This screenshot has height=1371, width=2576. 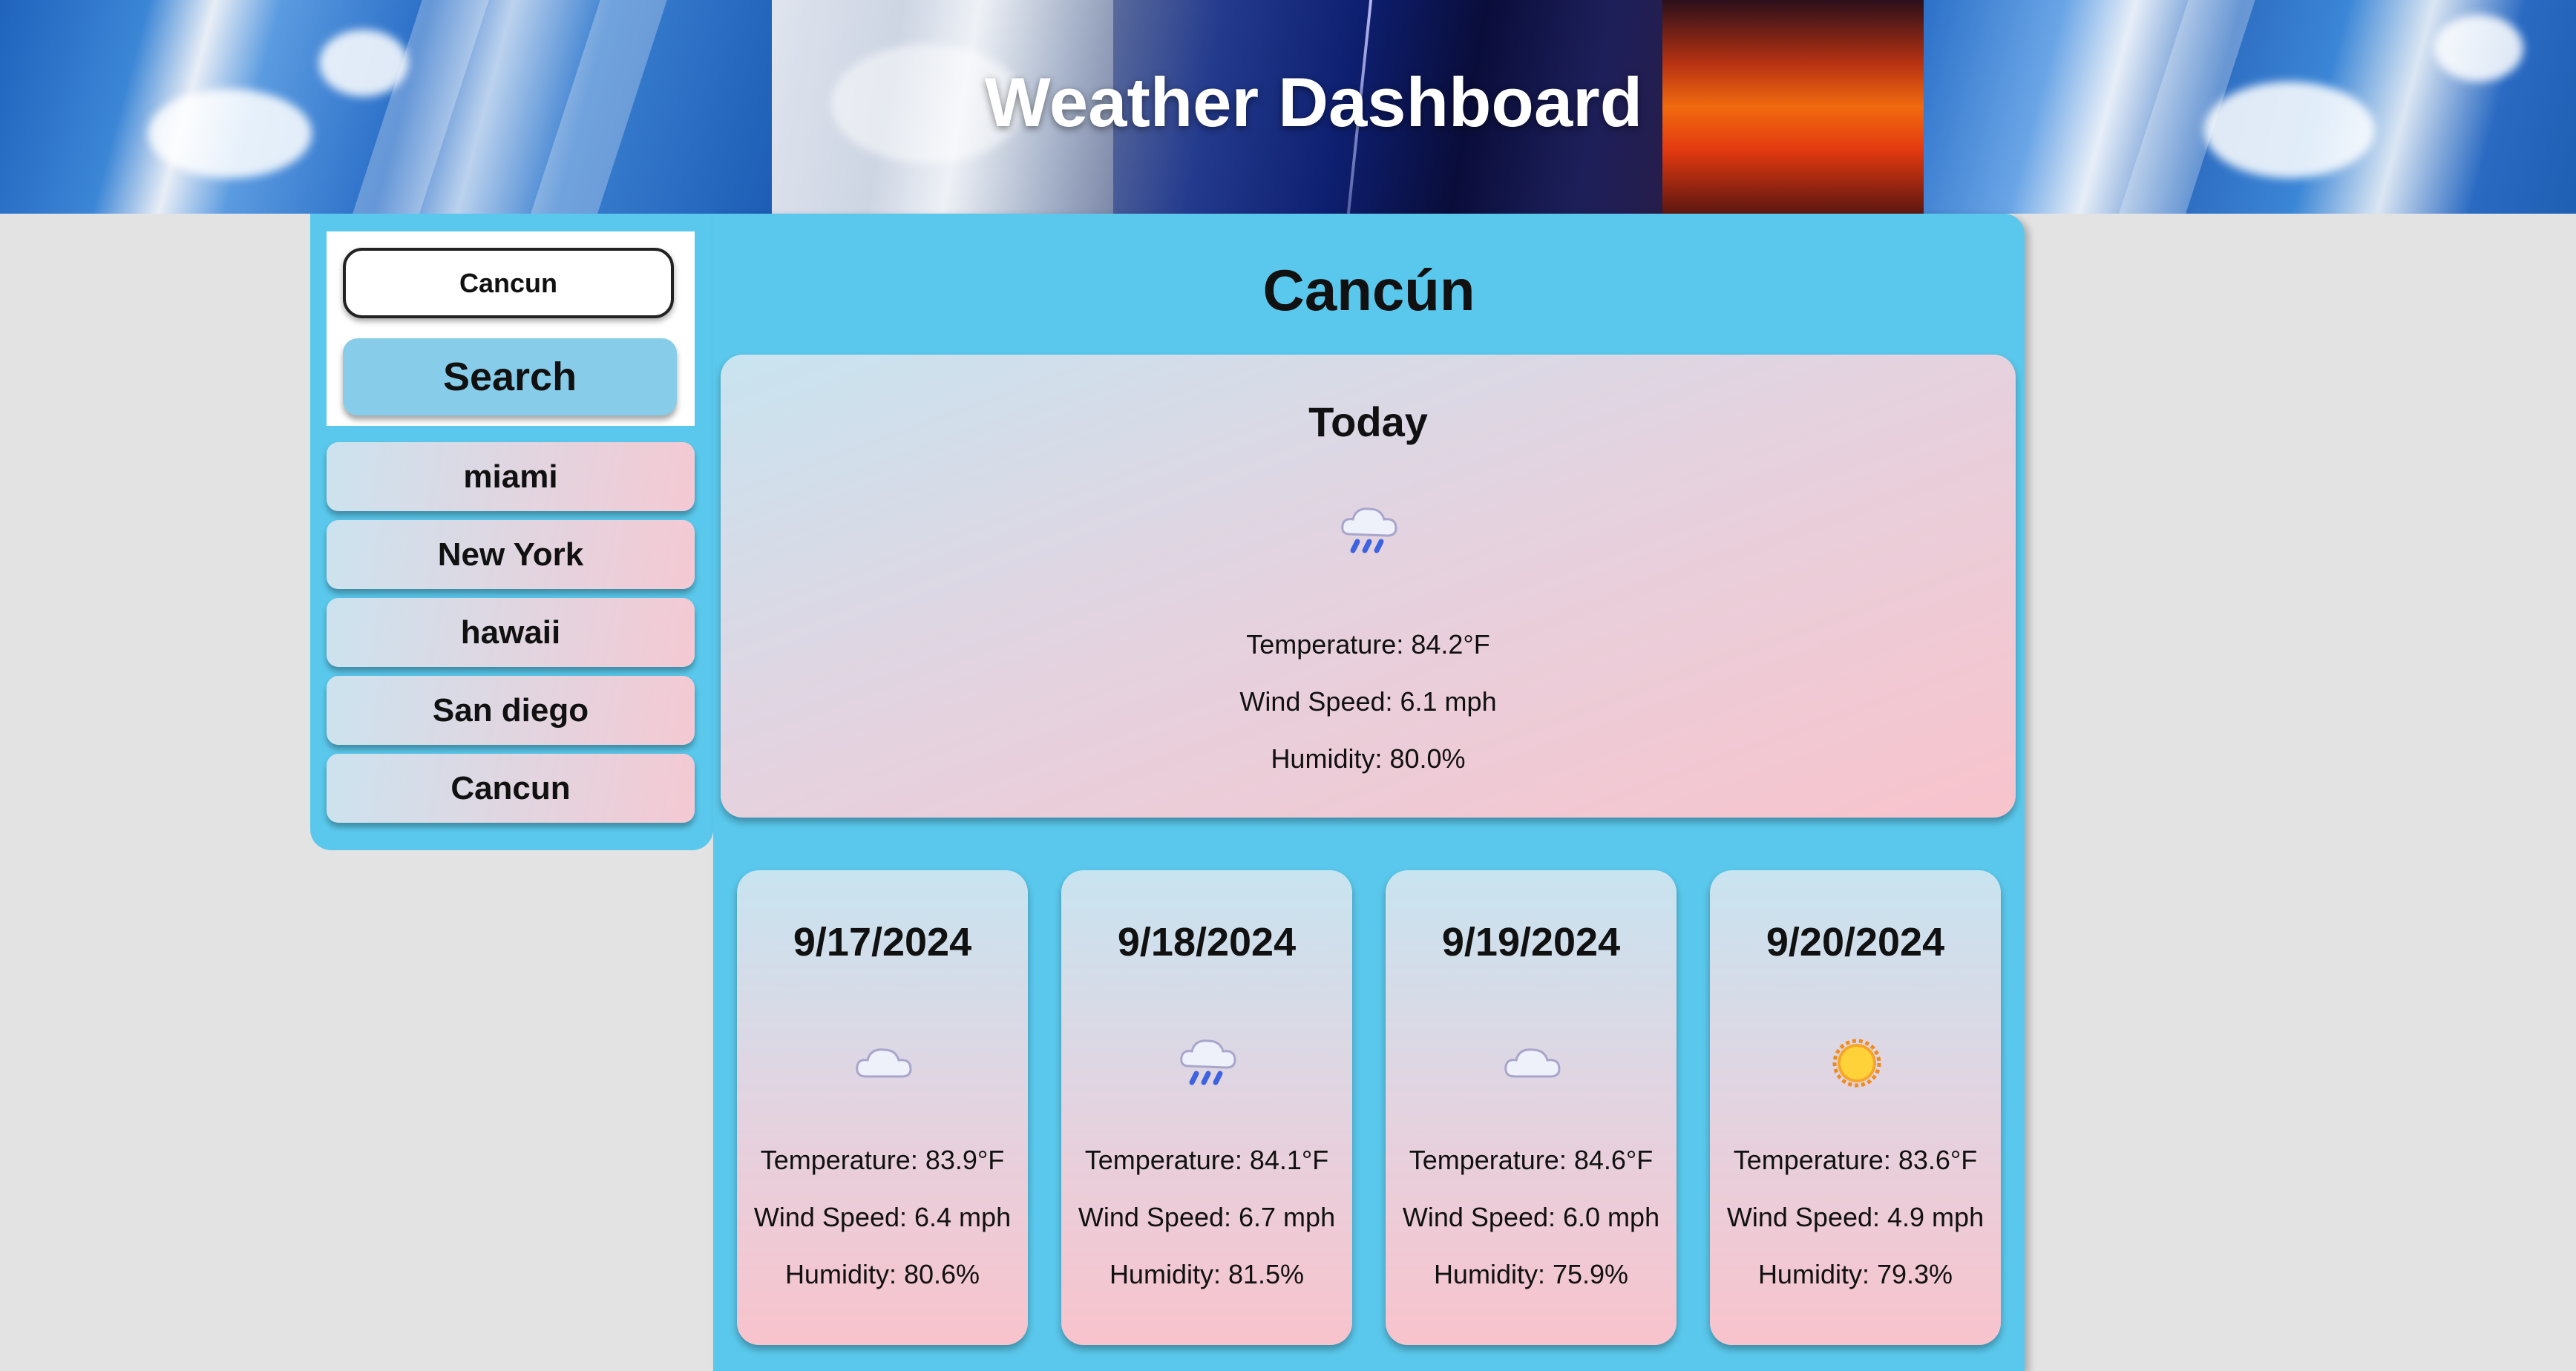 I want to click on search-button: Search, so click(x=510, y=377).